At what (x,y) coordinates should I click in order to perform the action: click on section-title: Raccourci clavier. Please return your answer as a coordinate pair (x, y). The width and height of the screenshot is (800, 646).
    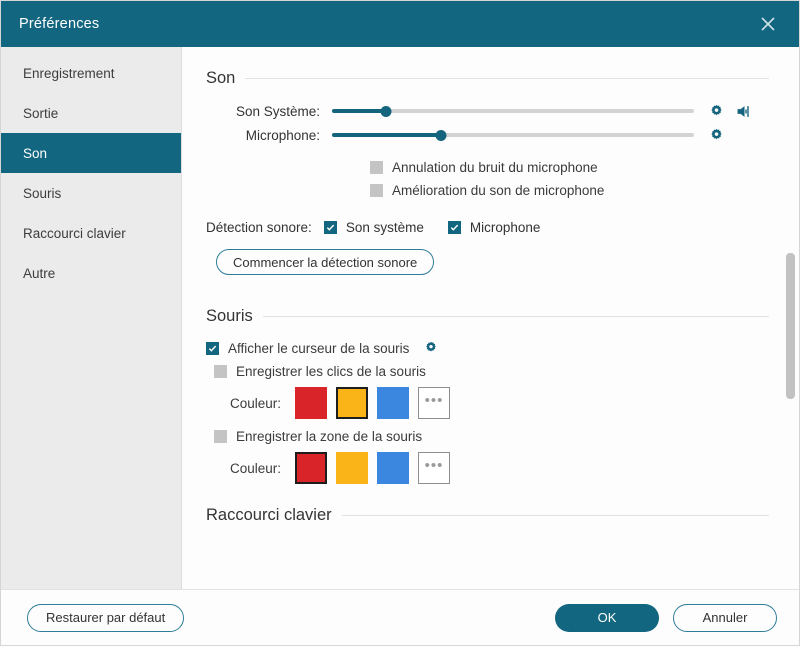
    Looking at the image, I should click on (269, 515).